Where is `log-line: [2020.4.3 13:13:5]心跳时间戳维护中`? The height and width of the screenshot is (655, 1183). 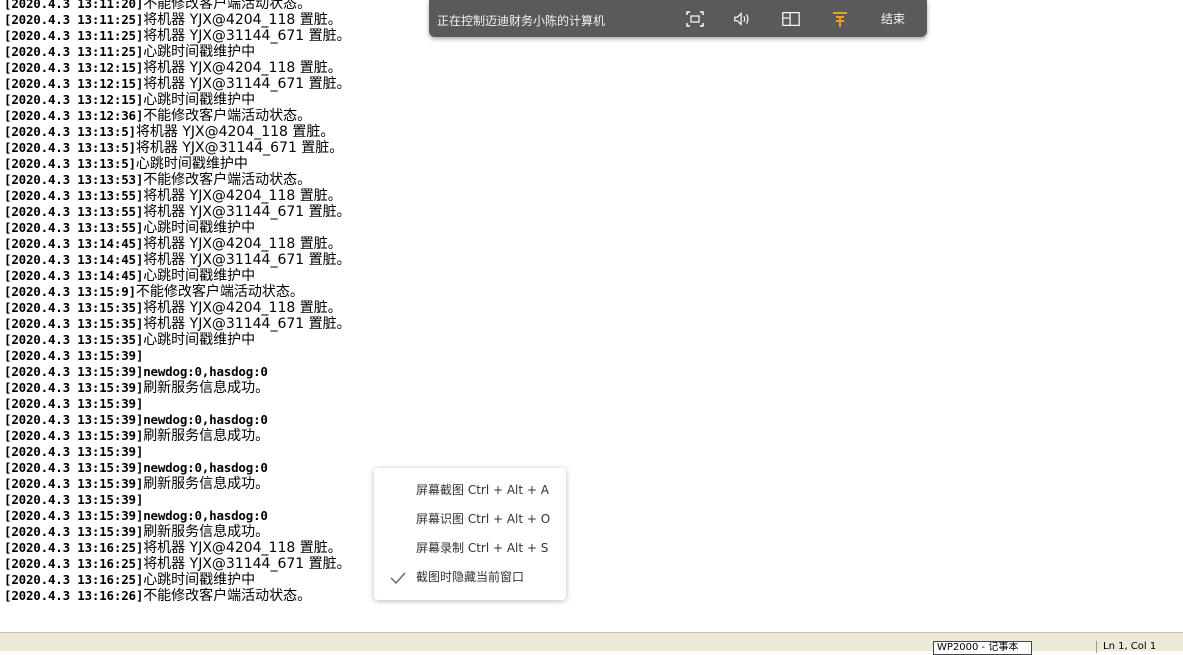
log-line: [2020.4.3 13:13:5]心跳时间戳维护中 is located at coordinates (589, 164).